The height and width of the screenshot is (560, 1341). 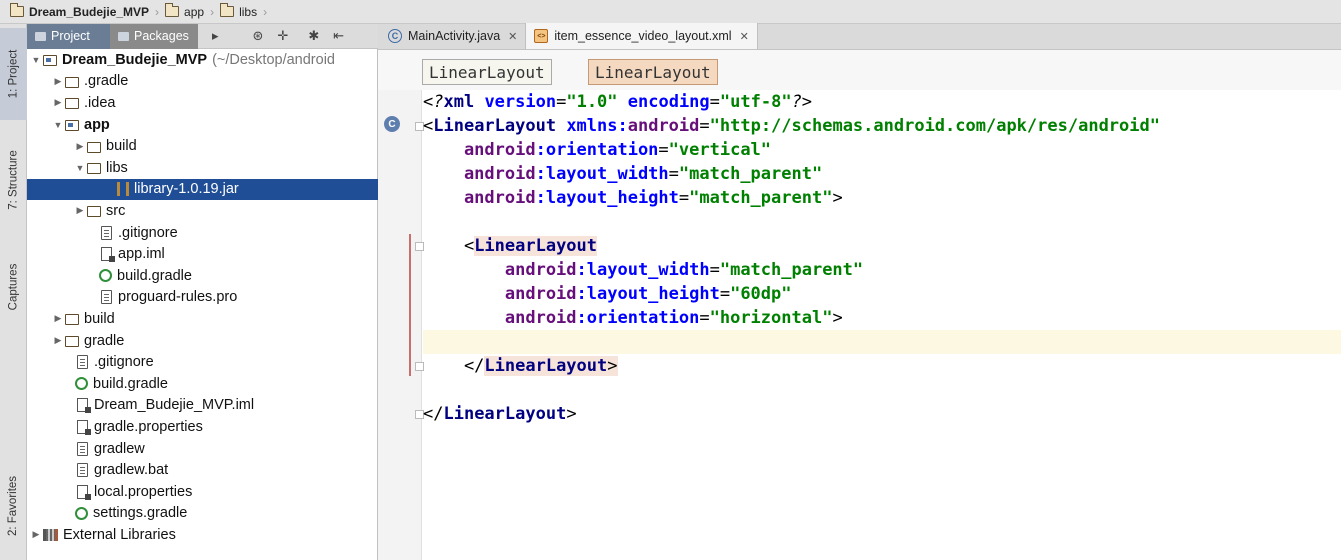 I want to click on tree-row-app: ▼ app, so click(x=202, y=125).